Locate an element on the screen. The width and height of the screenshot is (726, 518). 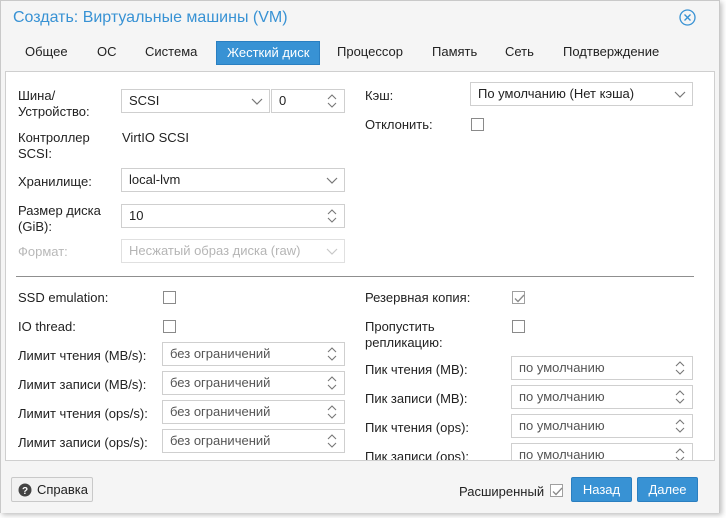
write-burst-mb-input: по умолчанию is located at coordinates (602, 397).